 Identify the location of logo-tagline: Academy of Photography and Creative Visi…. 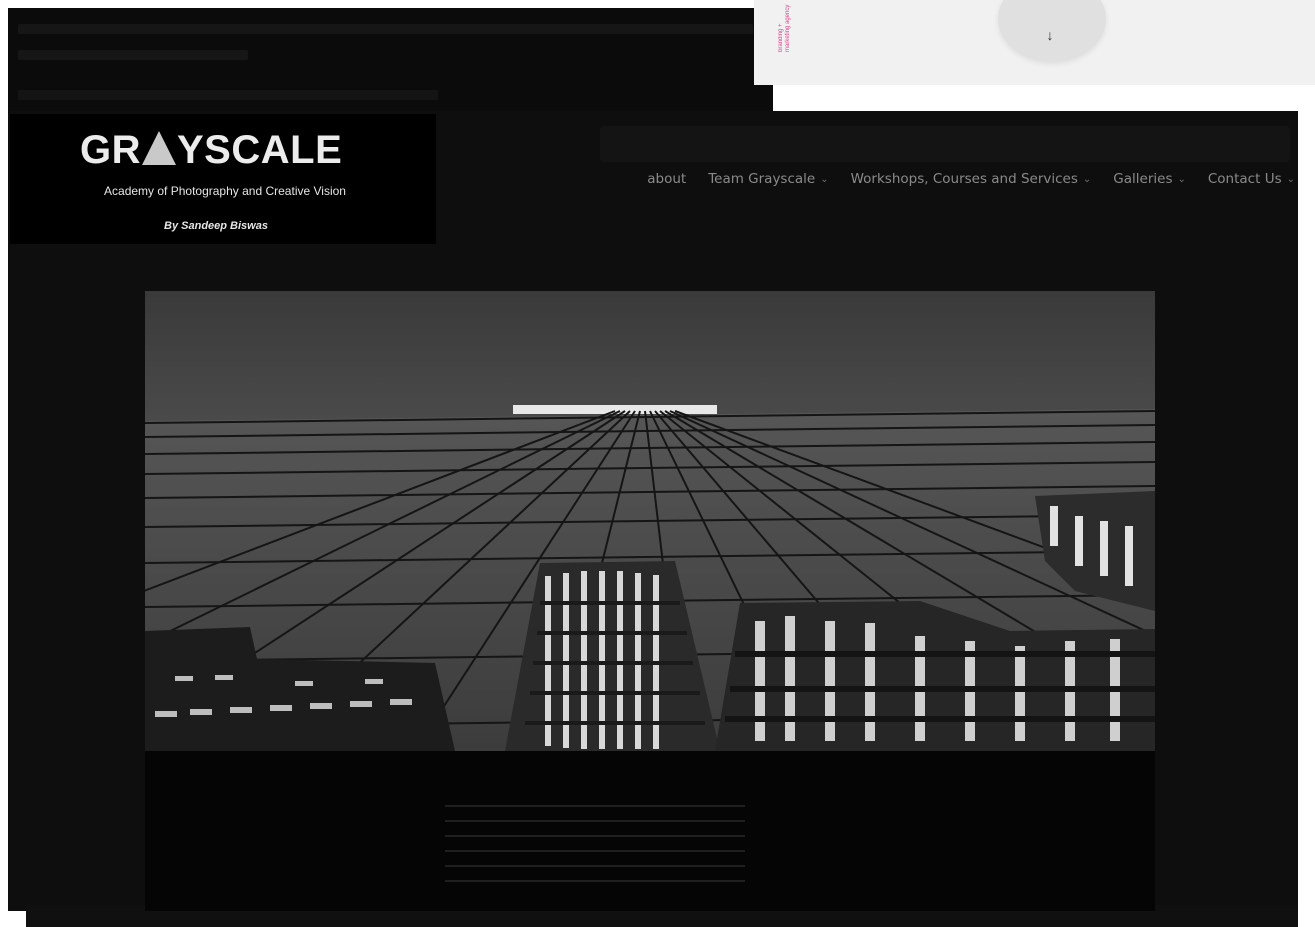
(225, 191).